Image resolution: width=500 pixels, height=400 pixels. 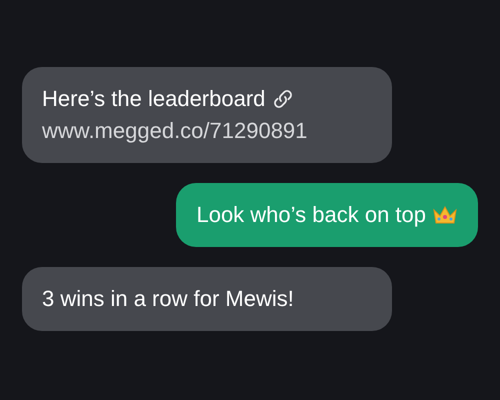 I want to click on message-text: Look who’s back on top, so click(x=311, y=215).